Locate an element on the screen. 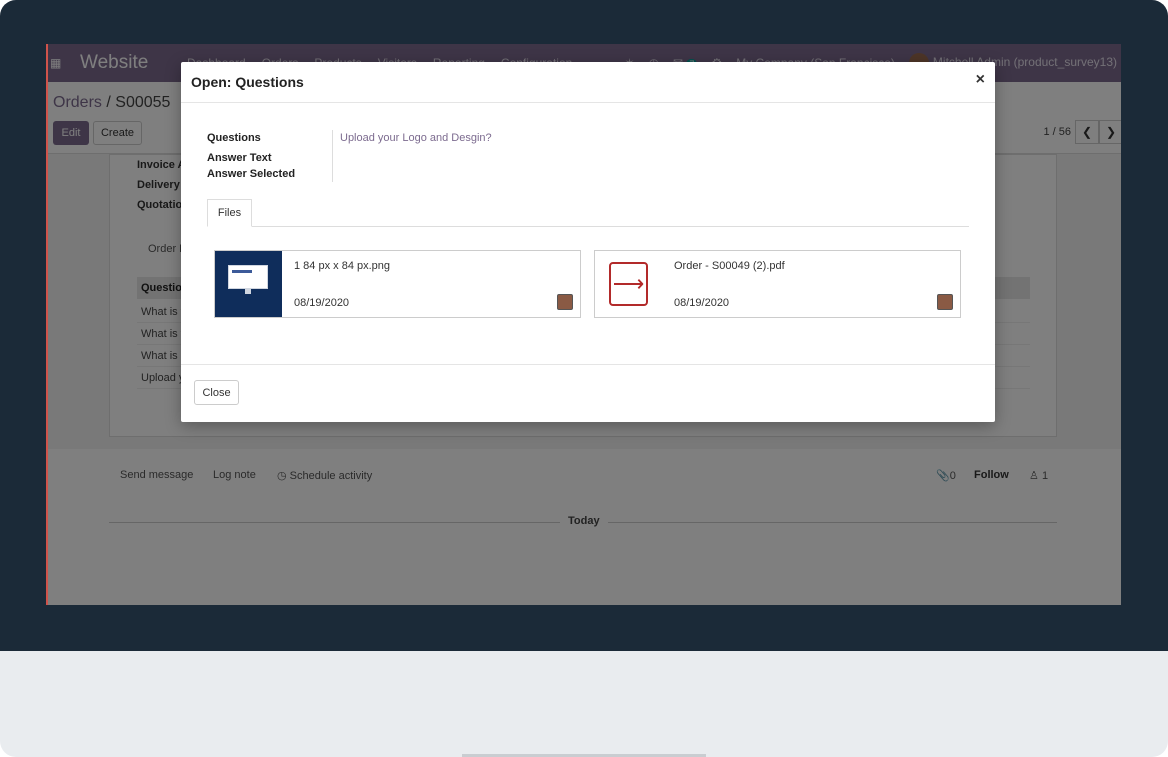 The height and width of the screenshot is (757, 1168). monitor-icon is located at coordinates (248, 277).